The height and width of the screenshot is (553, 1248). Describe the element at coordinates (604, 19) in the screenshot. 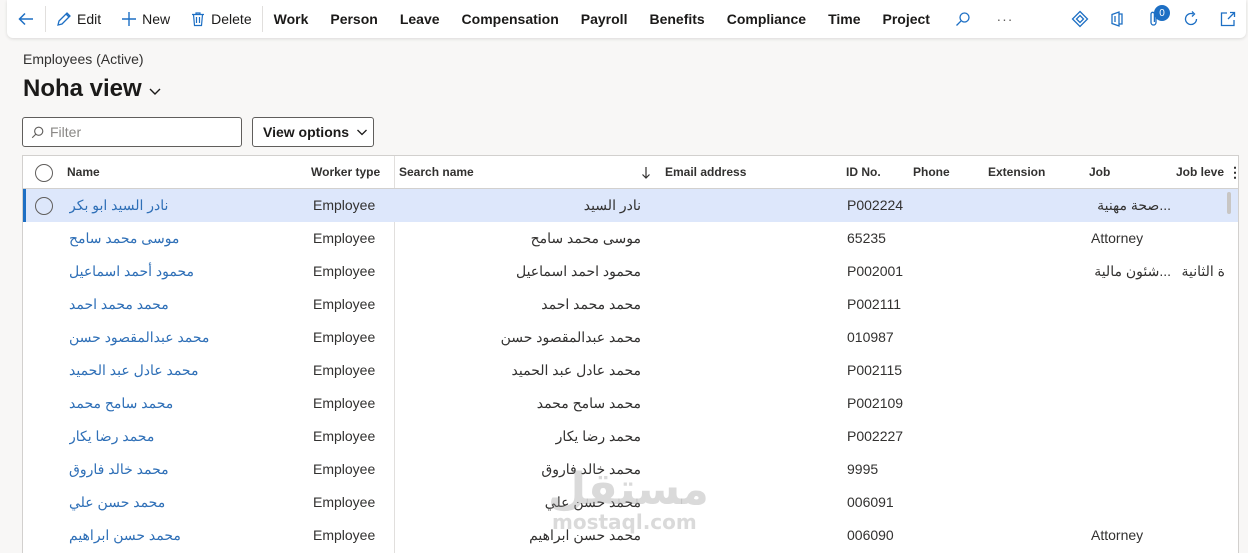

I see `menu-payroll: Payroll` at that location.